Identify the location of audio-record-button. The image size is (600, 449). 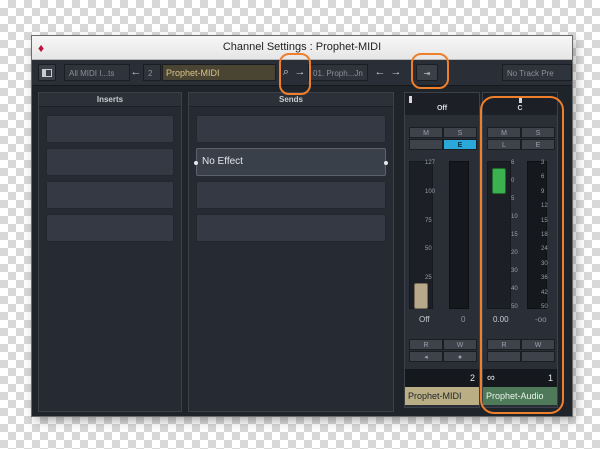
(538, 356).